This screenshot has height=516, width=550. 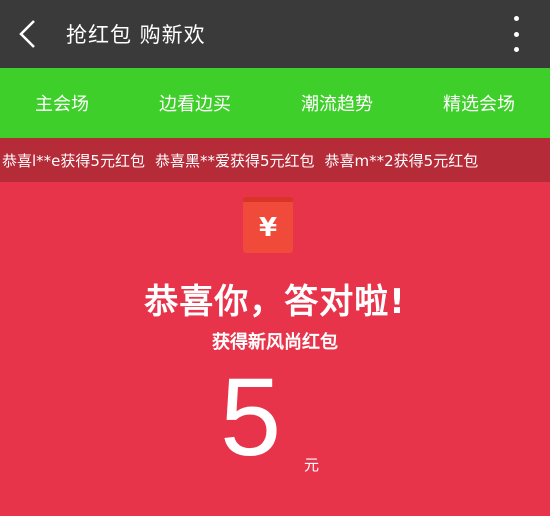 I want to click on tab-main-venue: 主会场, so click(x=62, y=103).